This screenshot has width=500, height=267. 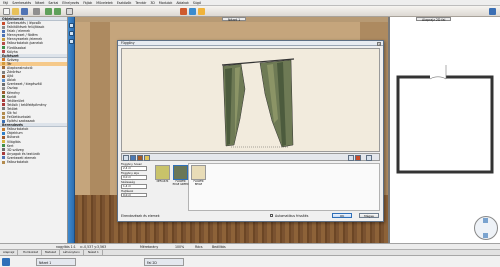 What do you see at coordinates (250, 157) in the screenshot?
I see `preview-toolbar` at bounding box center [250, 157].